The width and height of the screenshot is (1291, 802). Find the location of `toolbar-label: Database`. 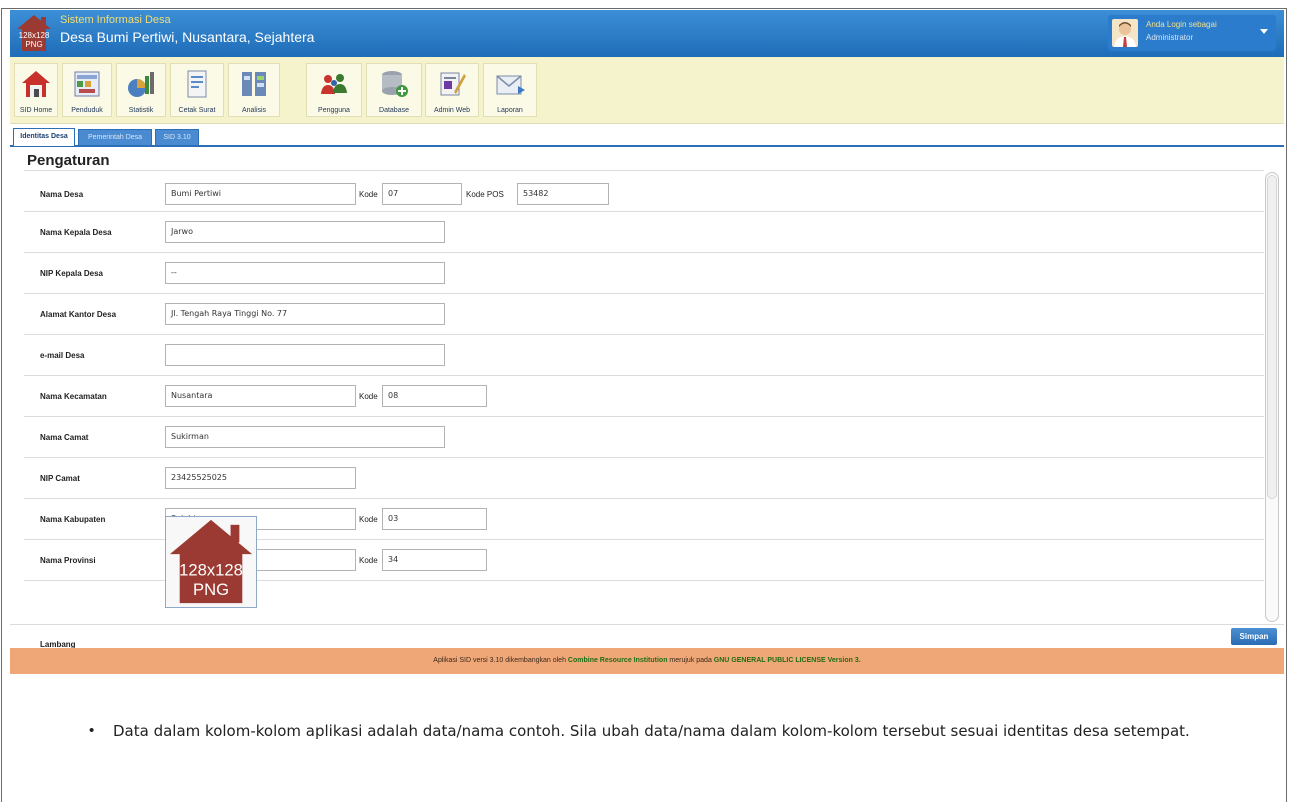

toolbar-label: Database is located at coordinates (394, 110).